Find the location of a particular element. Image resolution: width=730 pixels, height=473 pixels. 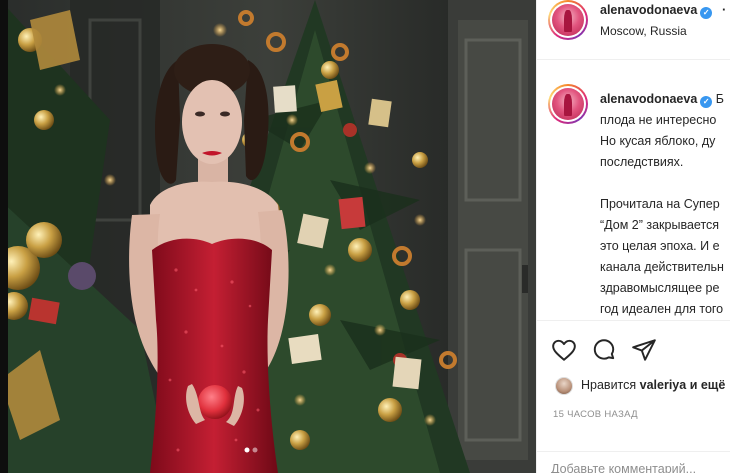

more-dots-icon: · is located at coordinates (724, 9).